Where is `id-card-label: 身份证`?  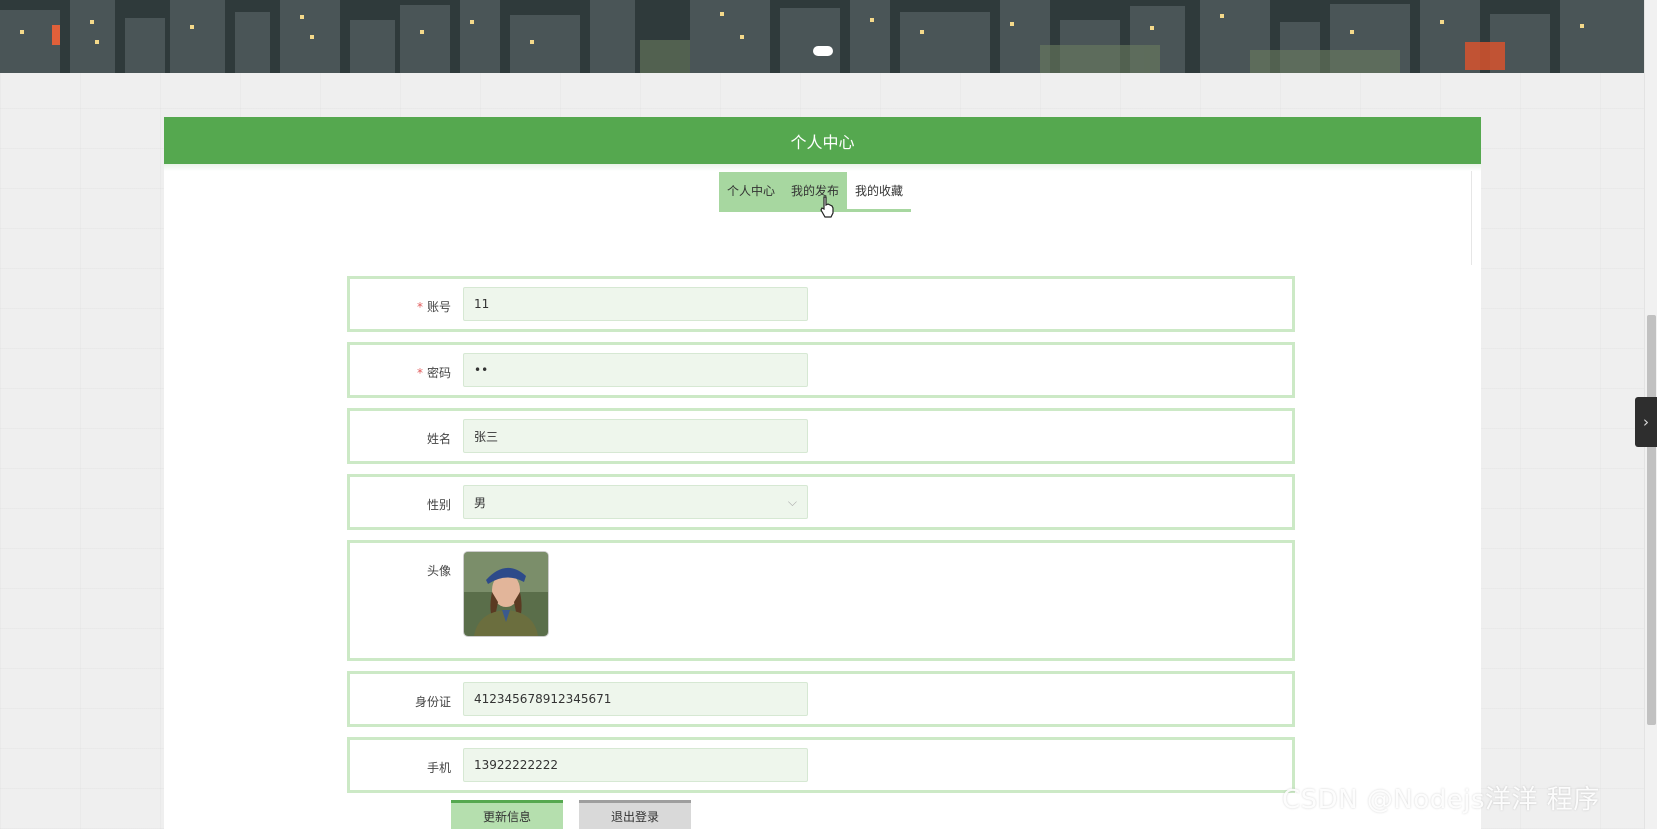
id-card-label: 身份证 is located at coordinates (432, 702).